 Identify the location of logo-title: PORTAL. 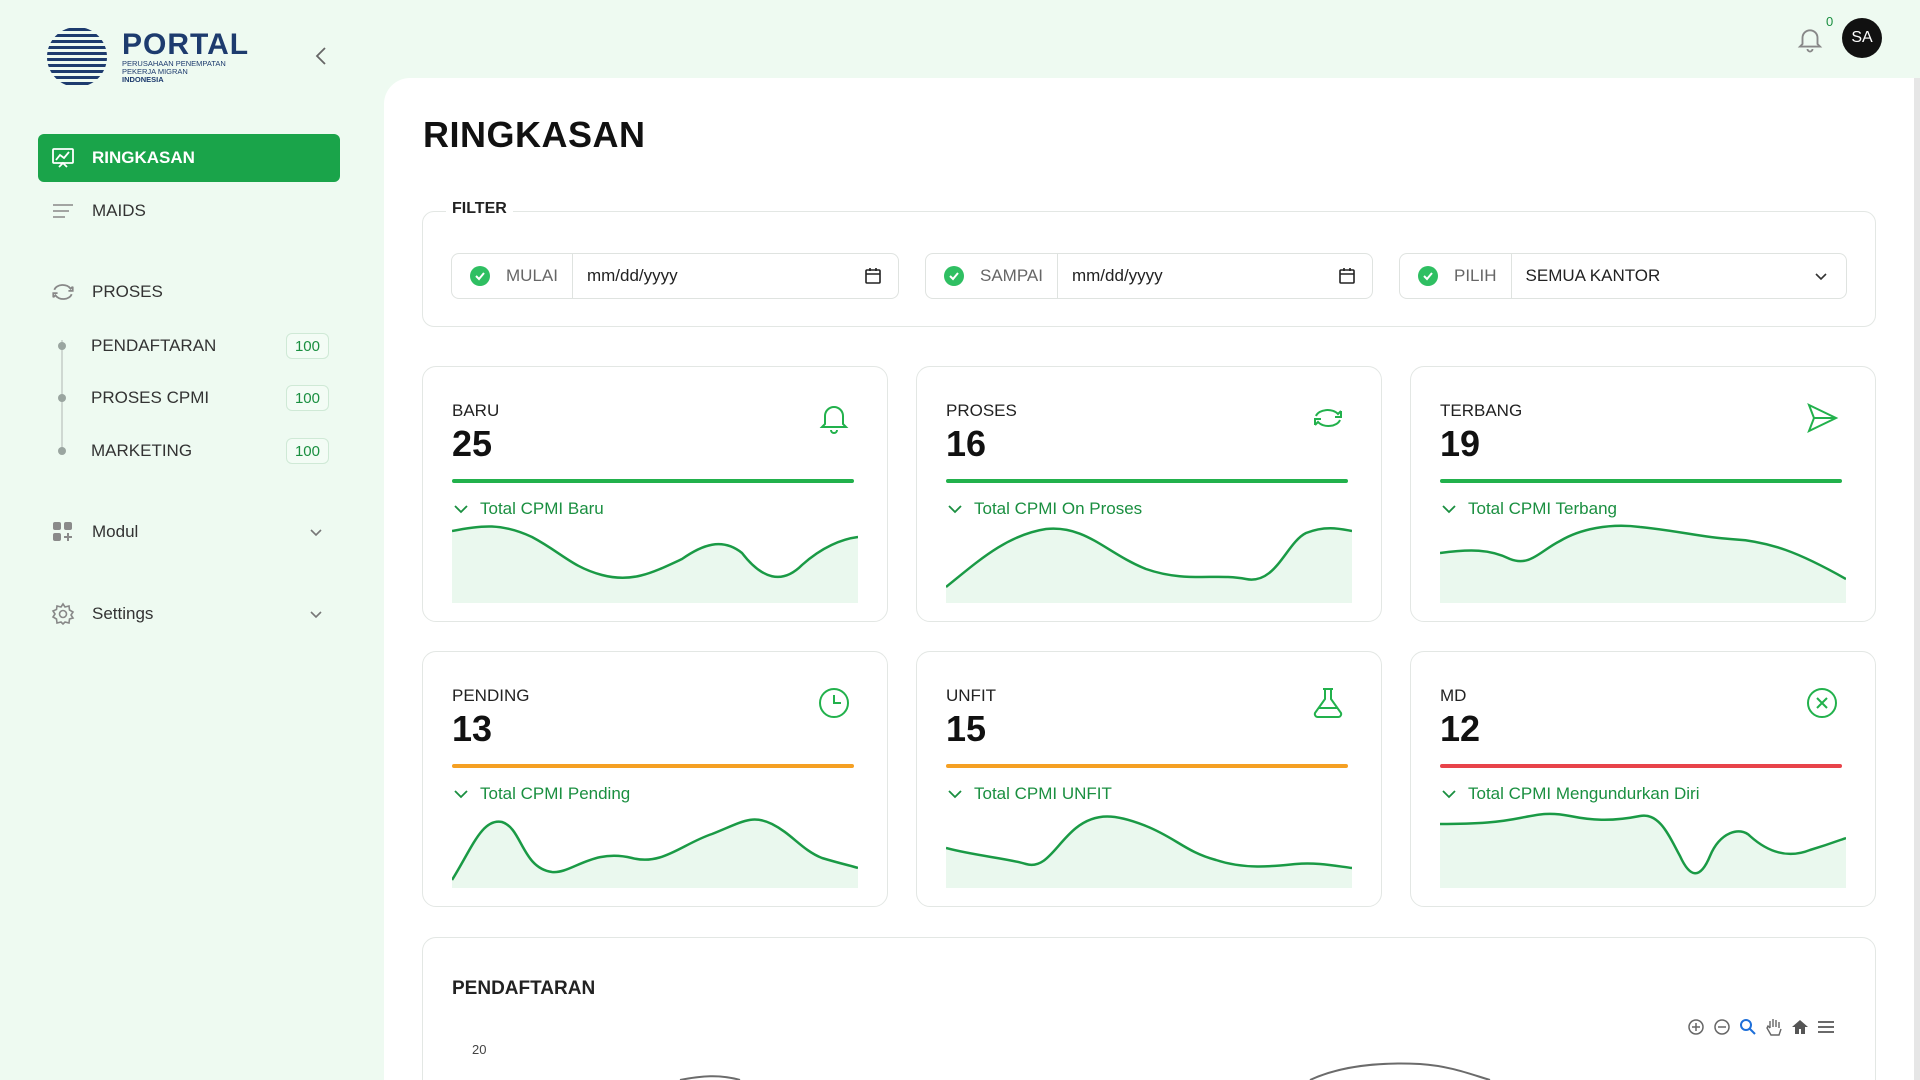
(186, 44).